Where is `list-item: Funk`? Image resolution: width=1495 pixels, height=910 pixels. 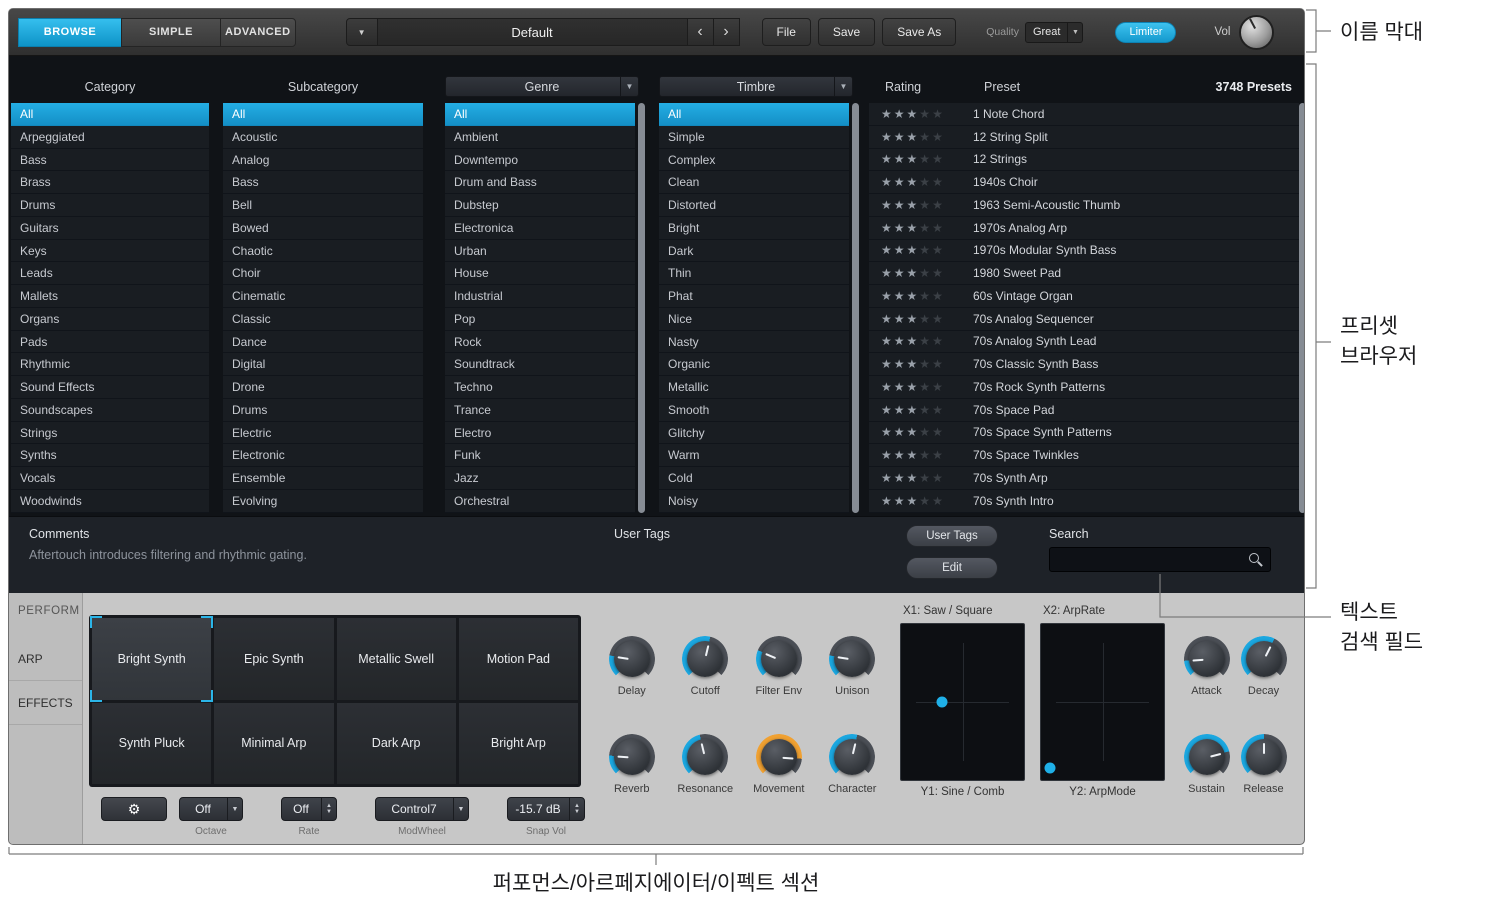
list-item: Funk is located at coordinates (540, 455).